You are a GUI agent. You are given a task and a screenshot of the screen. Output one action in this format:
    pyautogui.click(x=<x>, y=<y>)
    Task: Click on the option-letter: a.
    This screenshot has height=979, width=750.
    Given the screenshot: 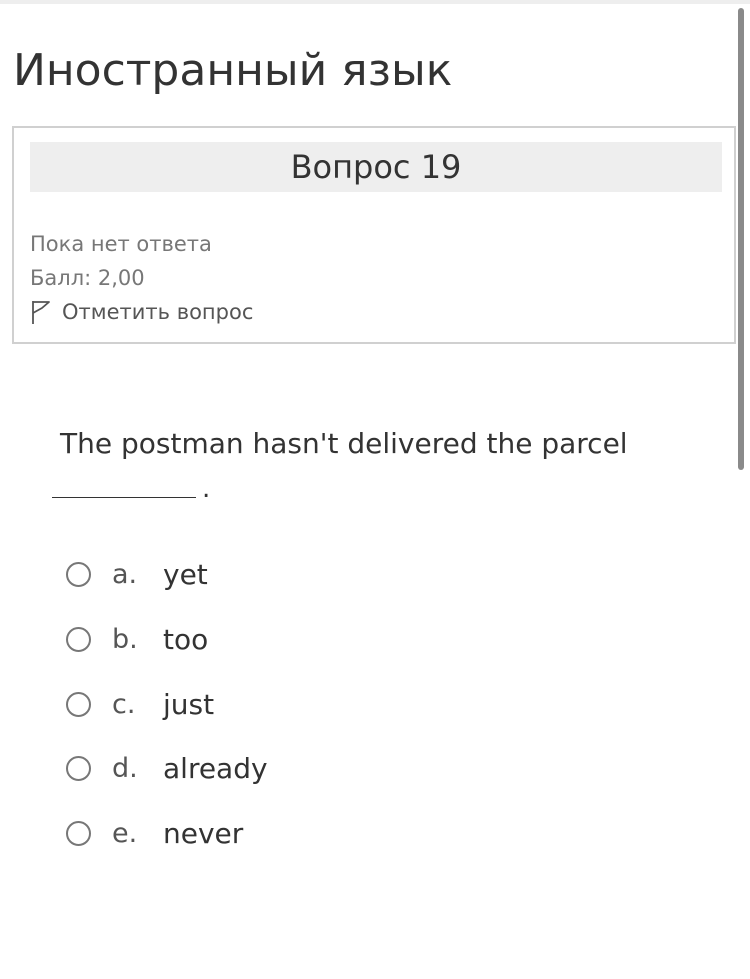 What is the action you would take?
    pyautogui.click(x=125, y=574)
    